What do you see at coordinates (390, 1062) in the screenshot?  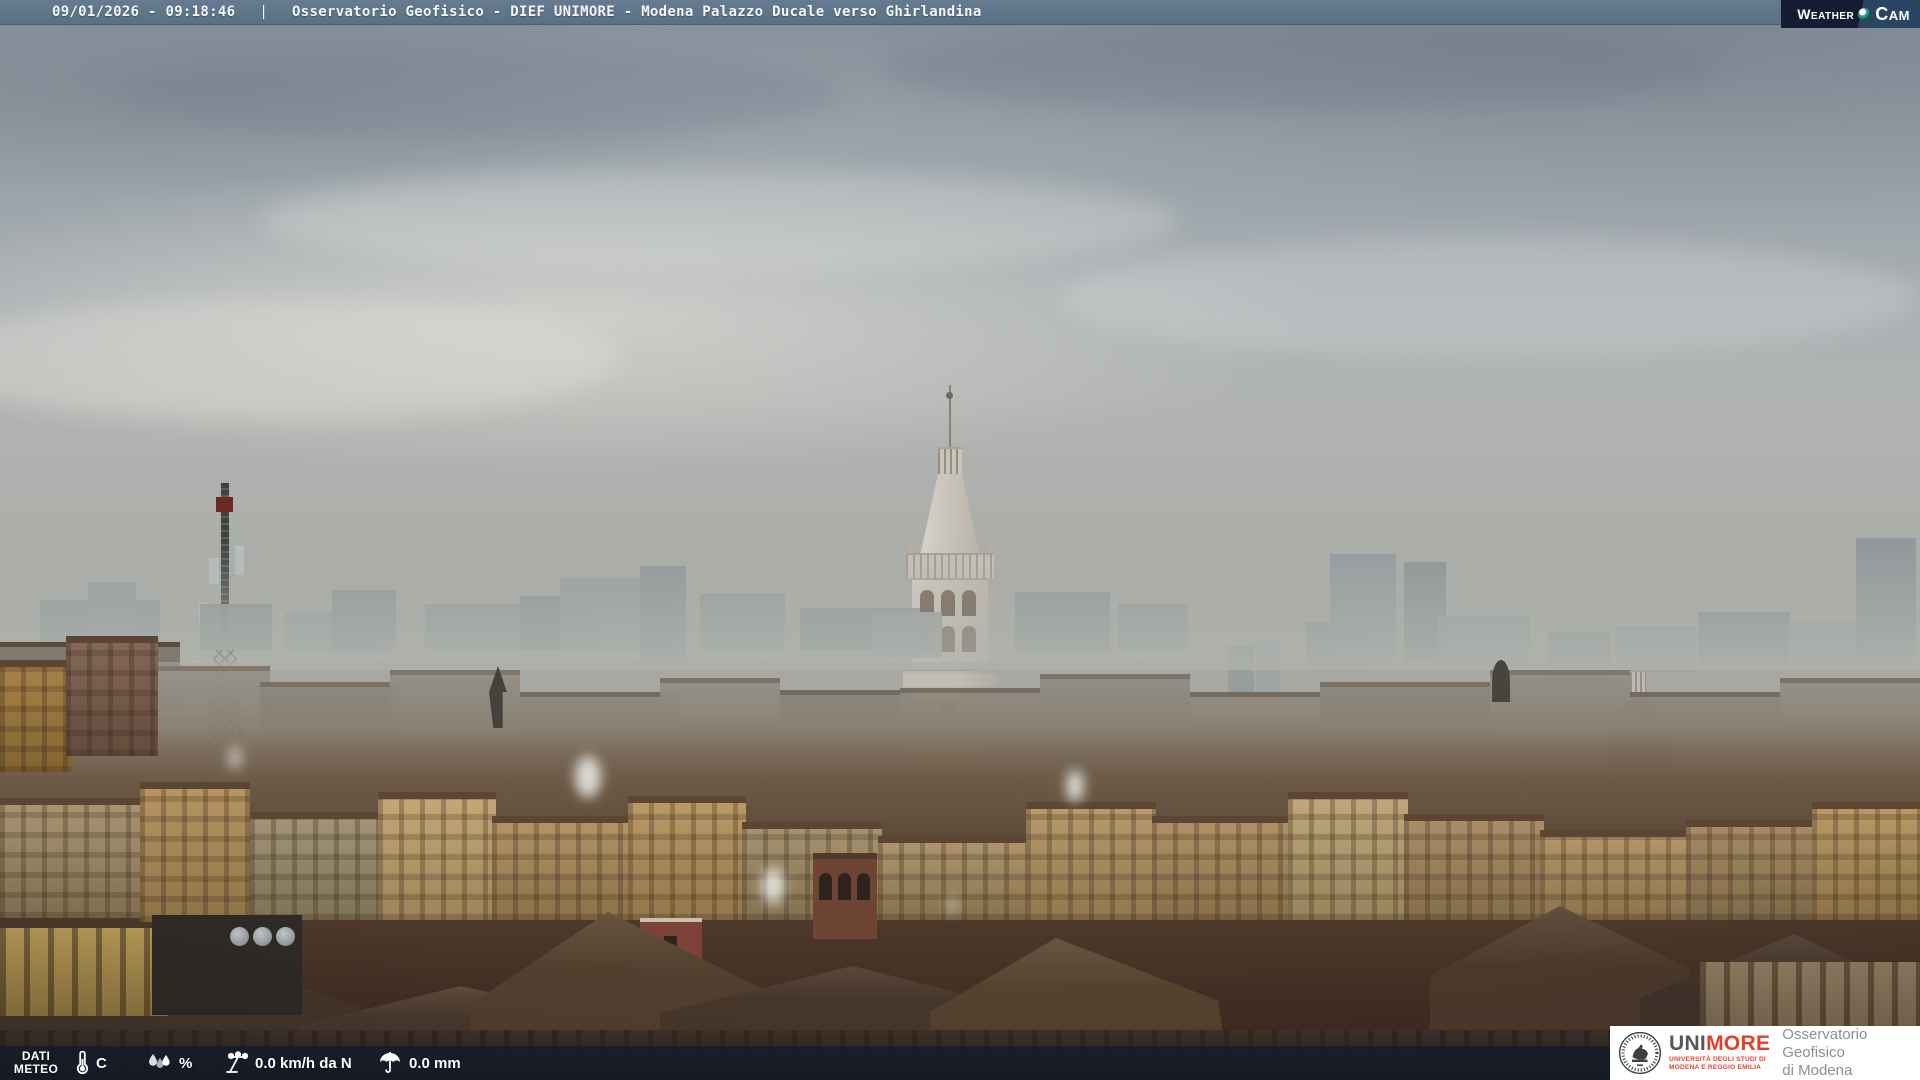 I see `umbrella-icon` at bounding box center [390, 1062].